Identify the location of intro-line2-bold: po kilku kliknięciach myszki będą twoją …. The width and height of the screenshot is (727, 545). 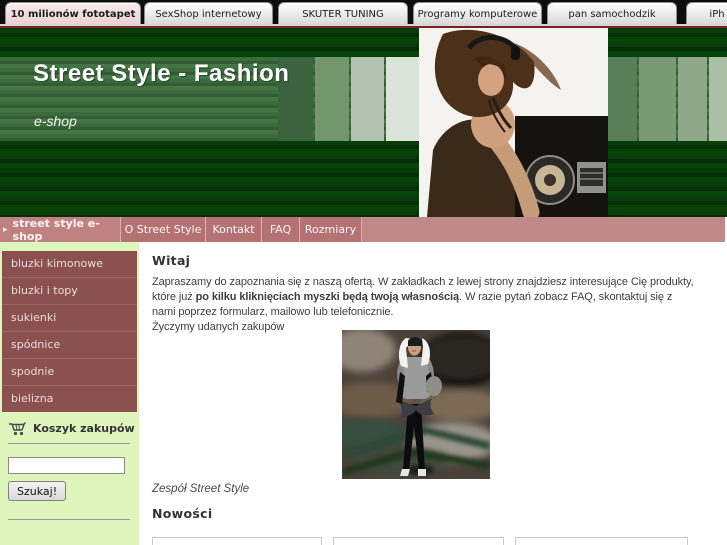
(327, 297).